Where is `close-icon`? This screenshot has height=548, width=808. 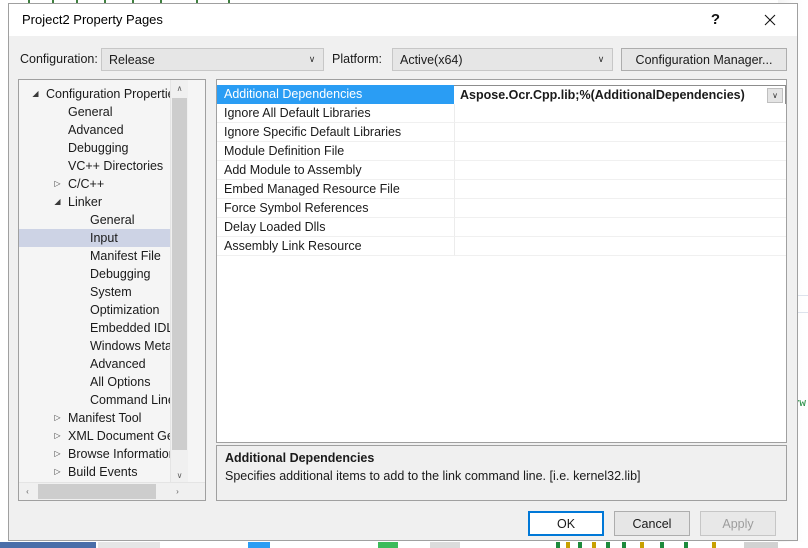 close-icon is located at coordinates (769, 19).